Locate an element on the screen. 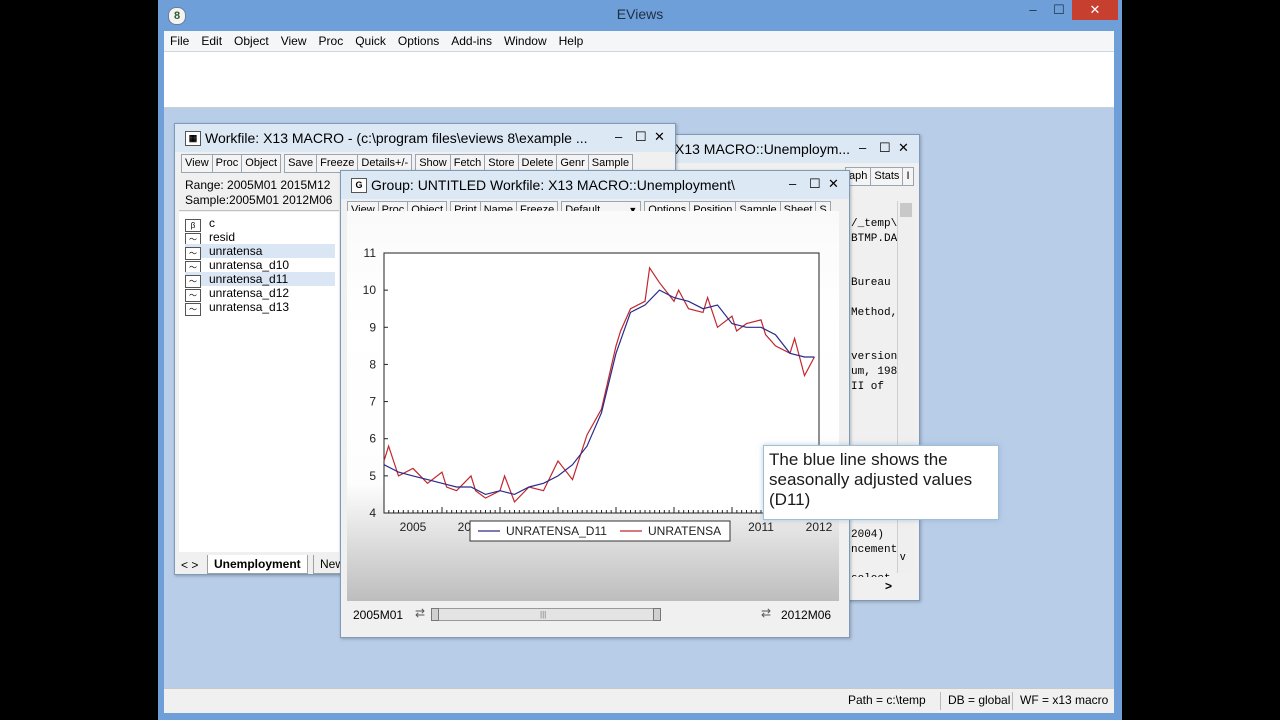  sample-row: Sample:2005M01 2012M06 is located at coordinates (258, 200).